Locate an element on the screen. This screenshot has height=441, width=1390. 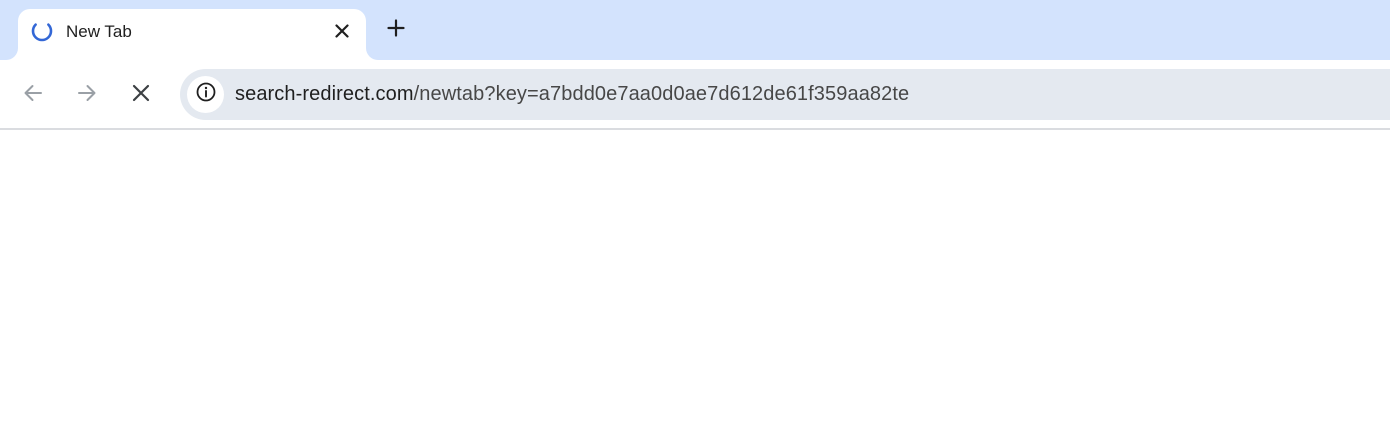
forward-button is located at coordinates (87, 95).